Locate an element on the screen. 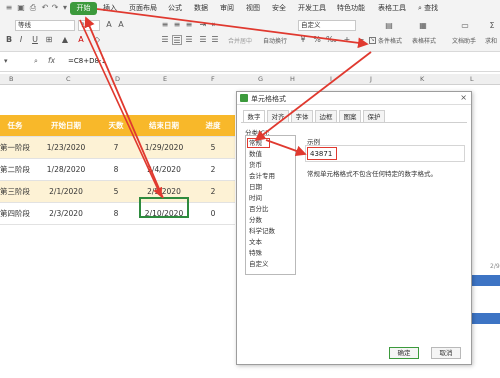  font-color-icon: A is located at coordinates (81, 40).